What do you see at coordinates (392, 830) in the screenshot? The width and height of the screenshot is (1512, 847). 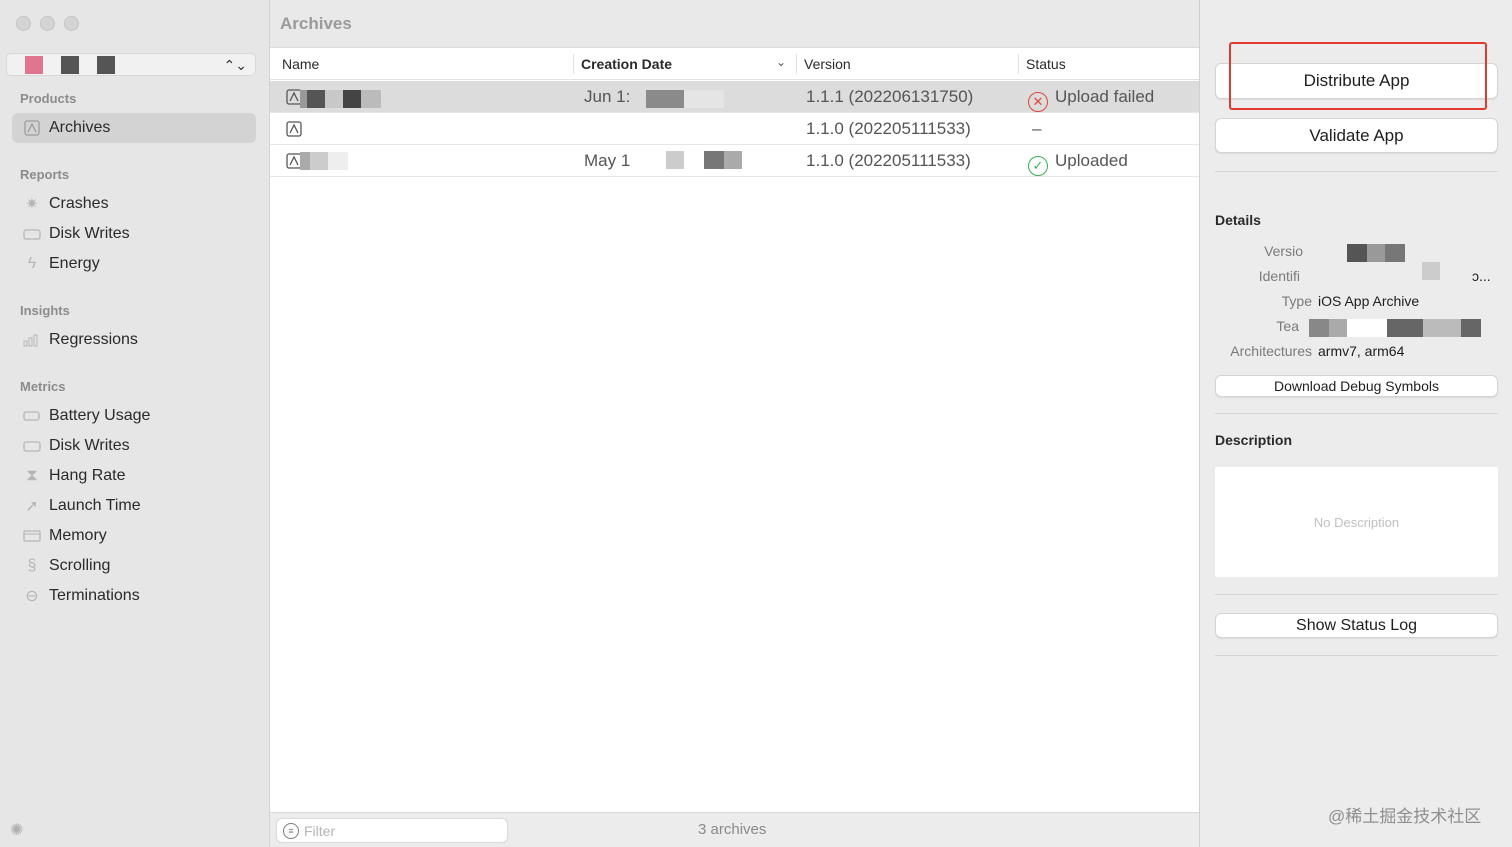 I see `filter-field: ≡ Filter` at bounding box center [392, 830].